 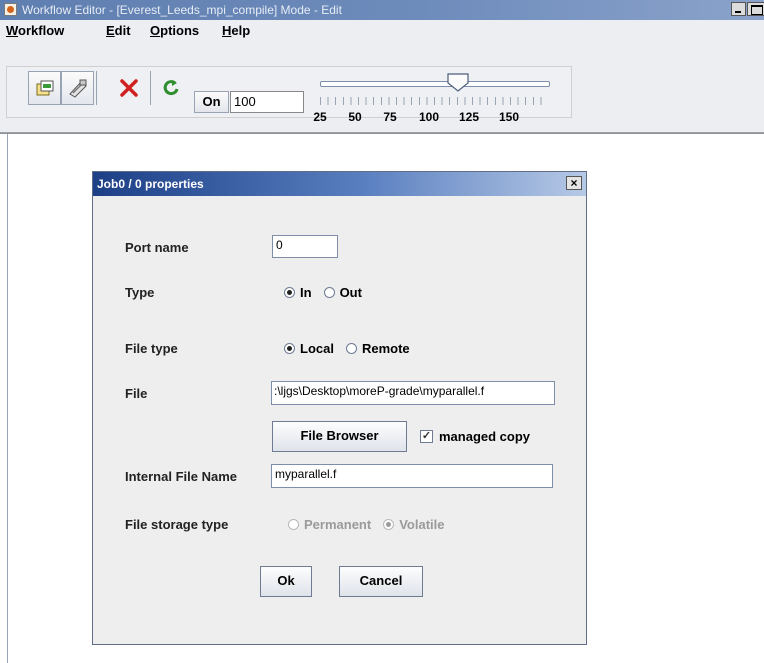 What do you see at coordinates (7, 398) in the screenshot?
I see `canvas-left-border` at bounding box center [7, 398].